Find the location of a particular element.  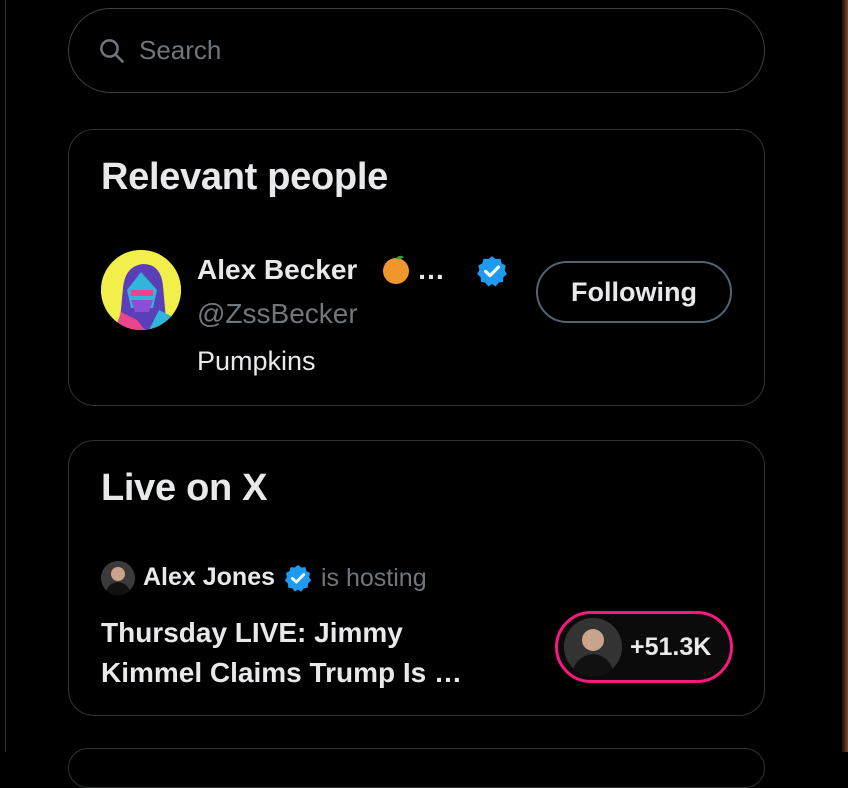

avatar is located at coordinates (141, 290).